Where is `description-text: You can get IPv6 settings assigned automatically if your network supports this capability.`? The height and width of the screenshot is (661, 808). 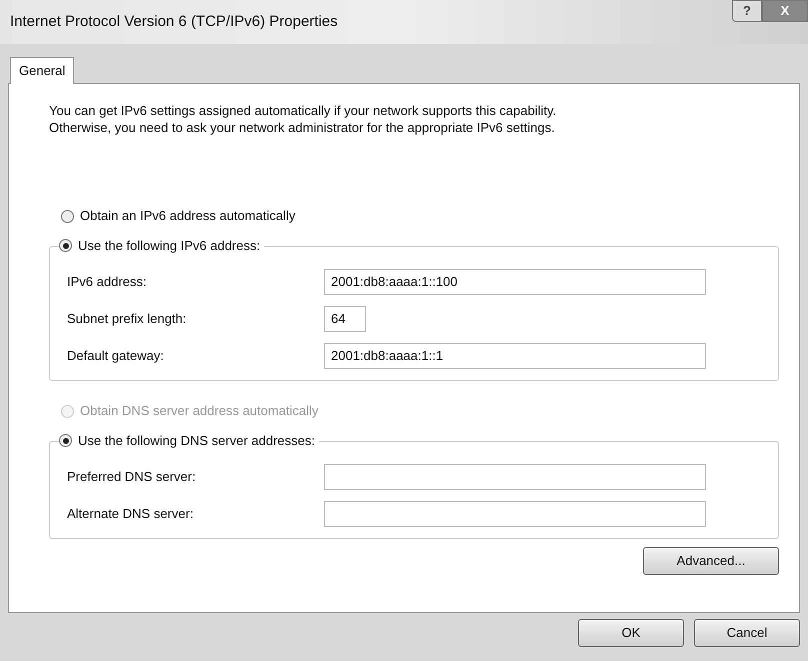
description-text: You can get IPv6 settings assigned automatically if your network supports this capability. is located at coordinates (303, 110).